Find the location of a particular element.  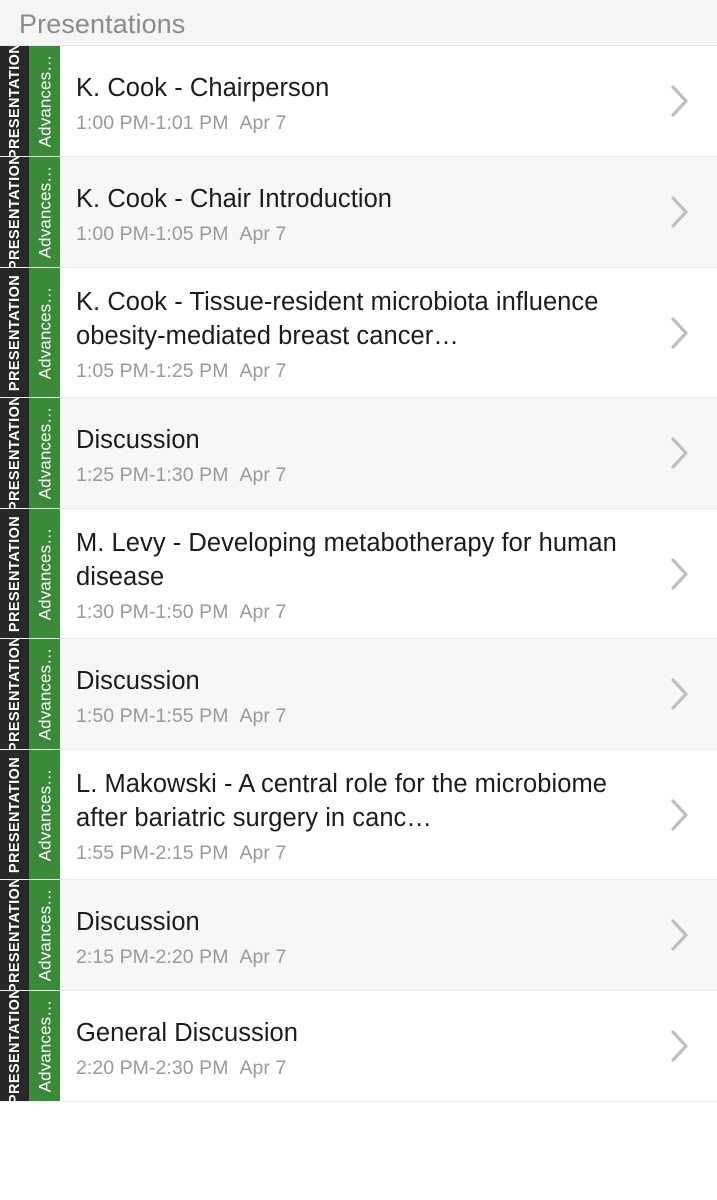

item-content: Discussion 1:50 PM-1:55 PM Apr 7 is located at coordinates (351, 694).